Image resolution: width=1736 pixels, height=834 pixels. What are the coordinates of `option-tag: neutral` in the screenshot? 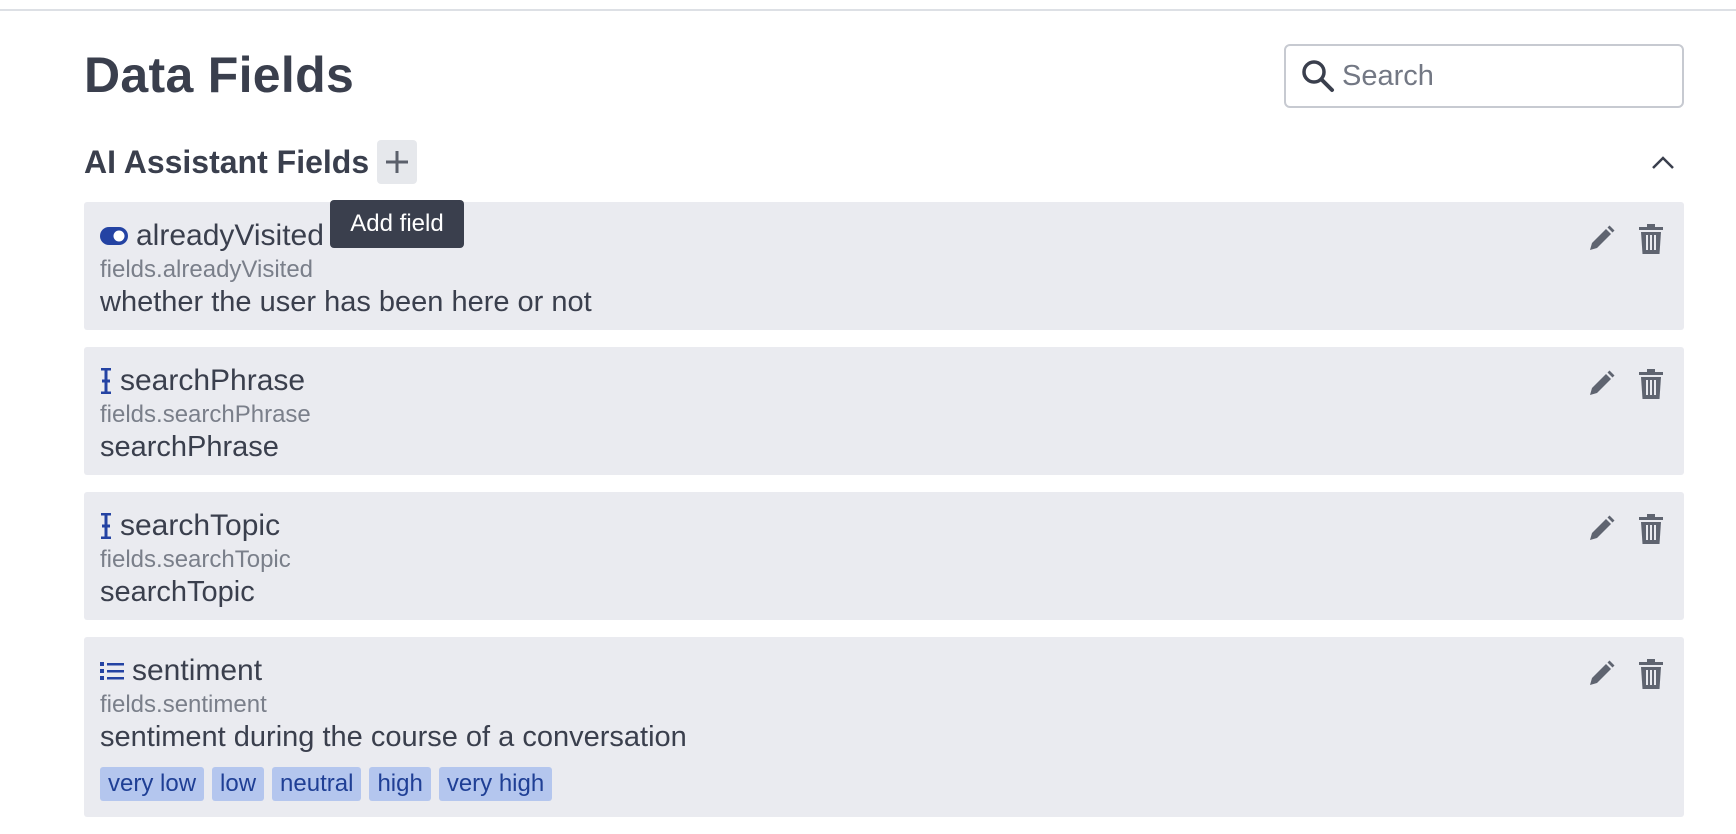 It's located at (317, 784).